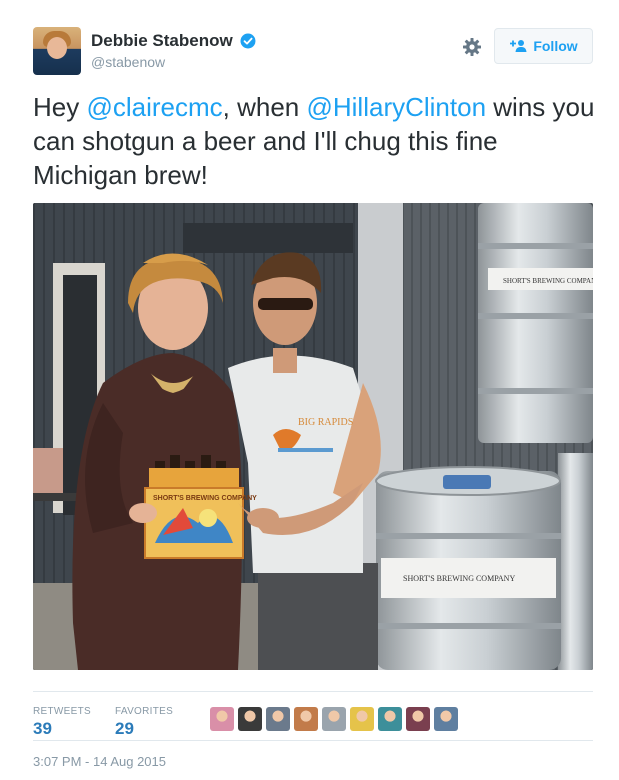  What do you see at coordinates (154, 107) in the screenshot?
I see `mention-clairecmc: @clairecmc` at bounding box center [154, 107].